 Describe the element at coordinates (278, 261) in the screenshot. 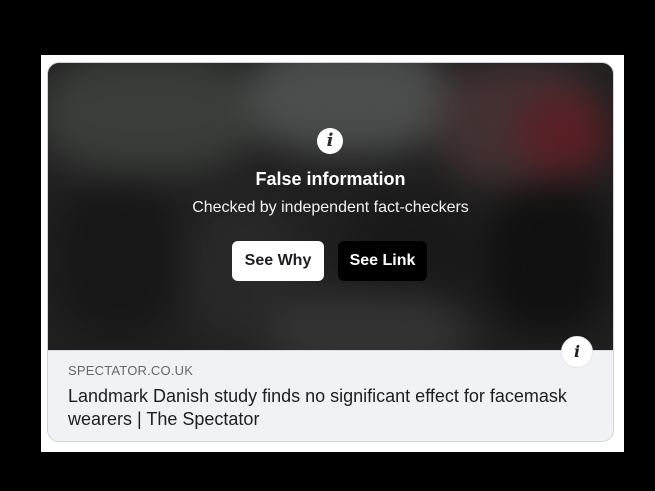

I see `see-why-button: See Why` at that location.